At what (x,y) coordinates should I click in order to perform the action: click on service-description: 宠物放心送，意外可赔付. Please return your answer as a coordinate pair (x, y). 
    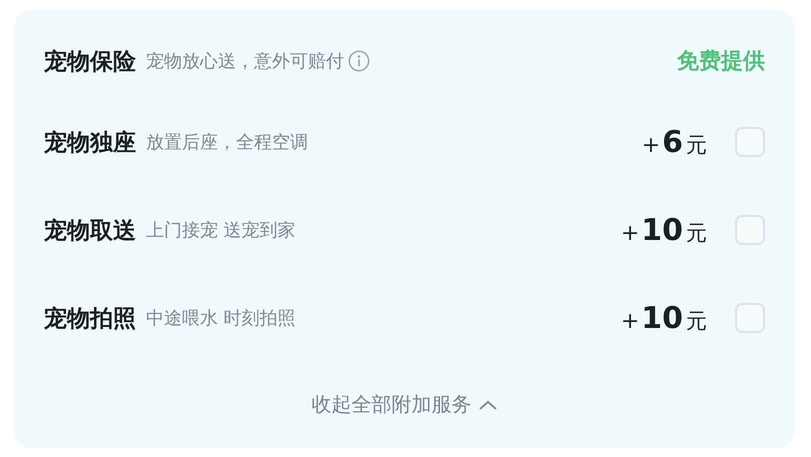
    Looking at the image, I should click on (245, 61).